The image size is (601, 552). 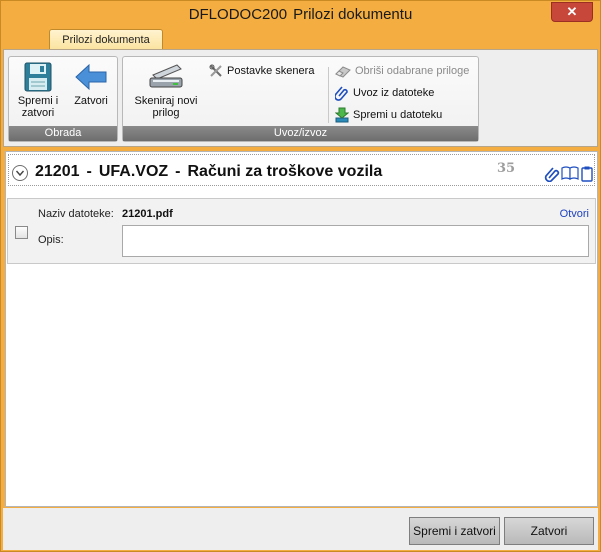 What do you see at coordinates (57, 171) in the screenshot?
I see `document-number: 21201` at bounding box center [57, 171].